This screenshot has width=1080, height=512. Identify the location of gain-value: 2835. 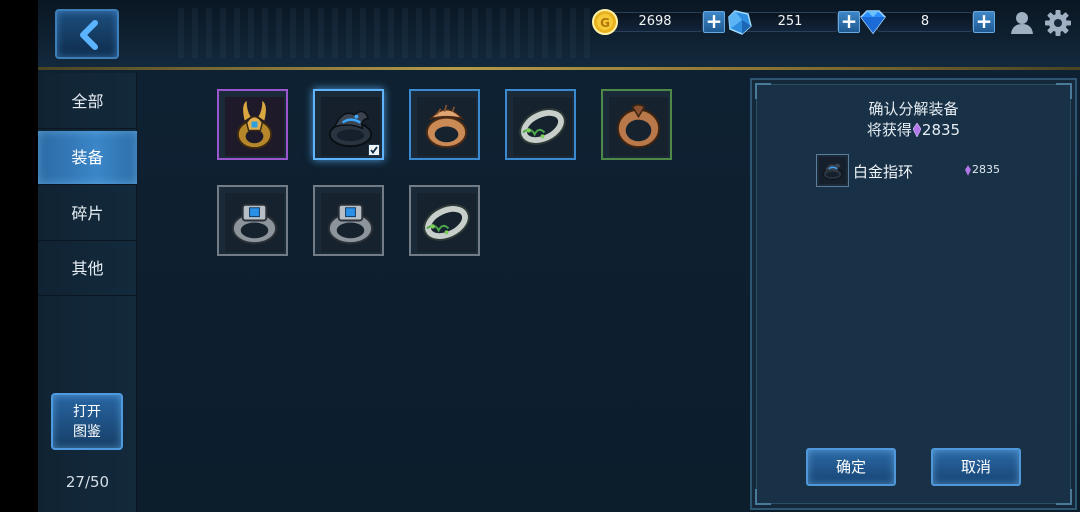
(941, 129).